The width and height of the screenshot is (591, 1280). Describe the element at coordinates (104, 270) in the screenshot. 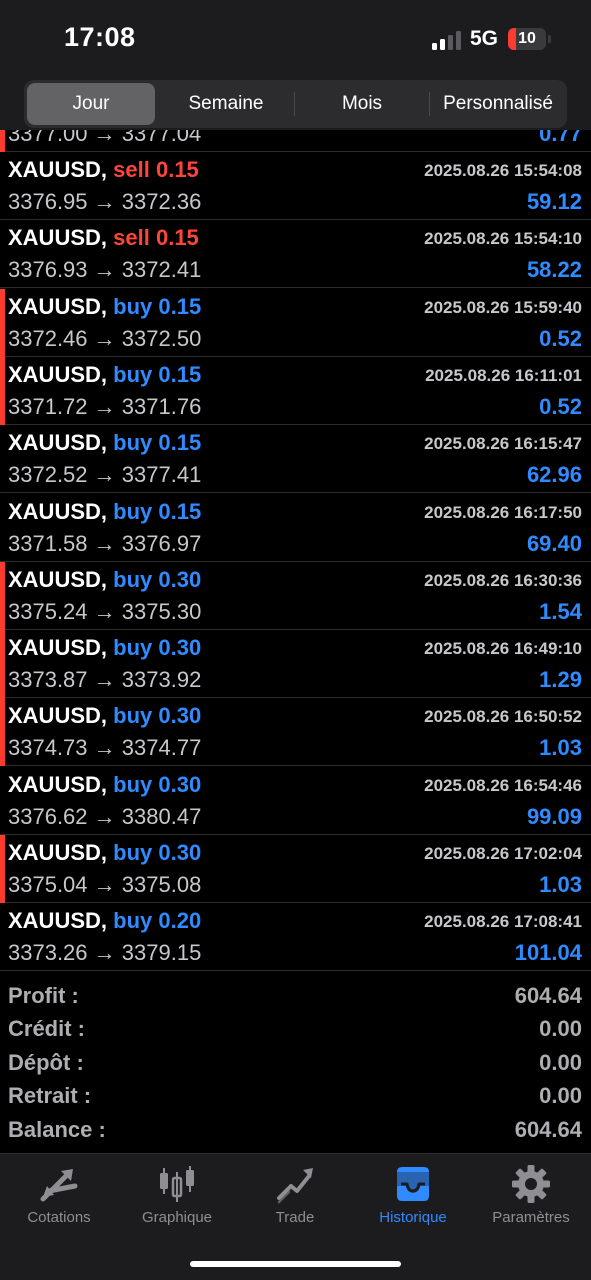

I see `deal-prices: 3376.93 → 3372.41` at that location.